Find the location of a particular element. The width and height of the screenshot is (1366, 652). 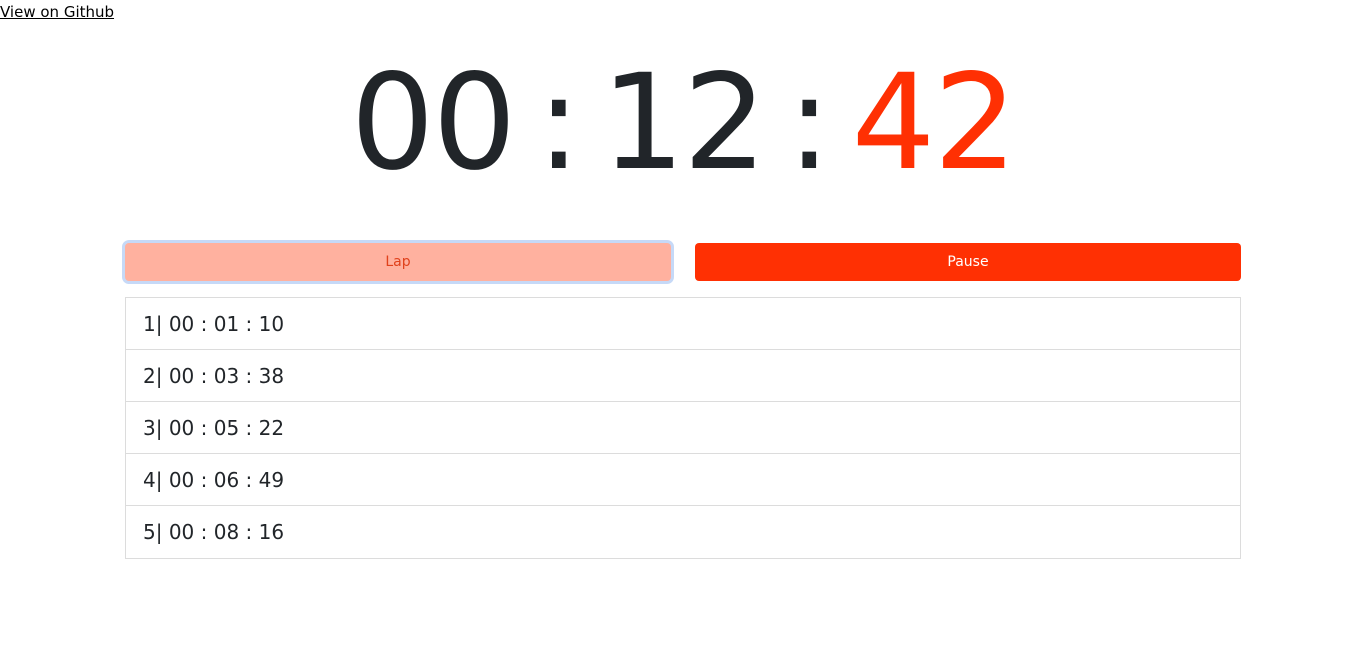

lap-item: 4| 00 : 06 : 49 is located at coordinates (683, 480).